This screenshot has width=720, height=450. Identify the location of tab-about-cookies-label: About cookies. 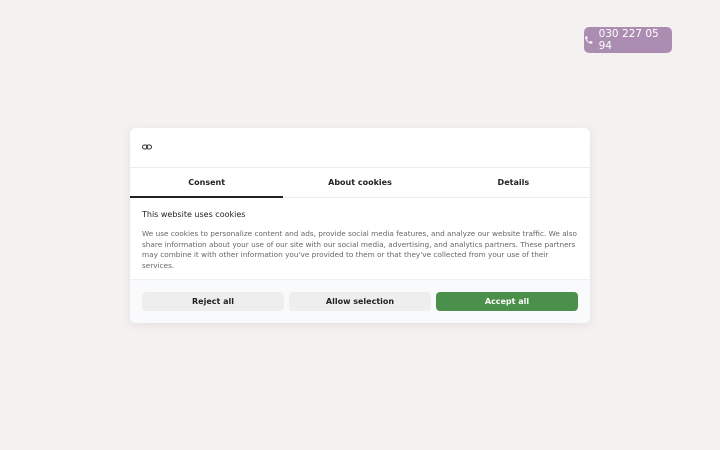
(360, 182).